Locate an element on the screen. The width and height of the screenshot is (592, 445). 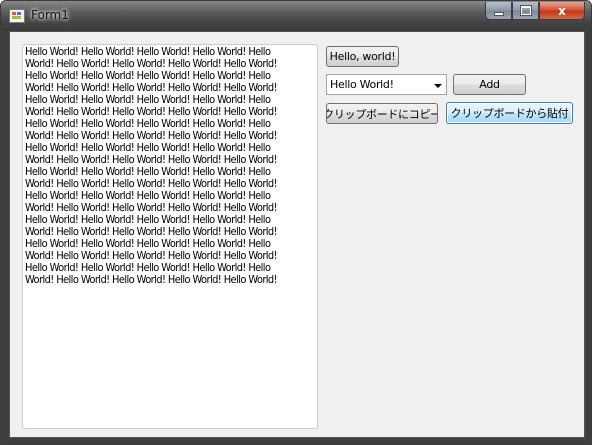
chevron-down-icon is located at coordinates (437, 84).